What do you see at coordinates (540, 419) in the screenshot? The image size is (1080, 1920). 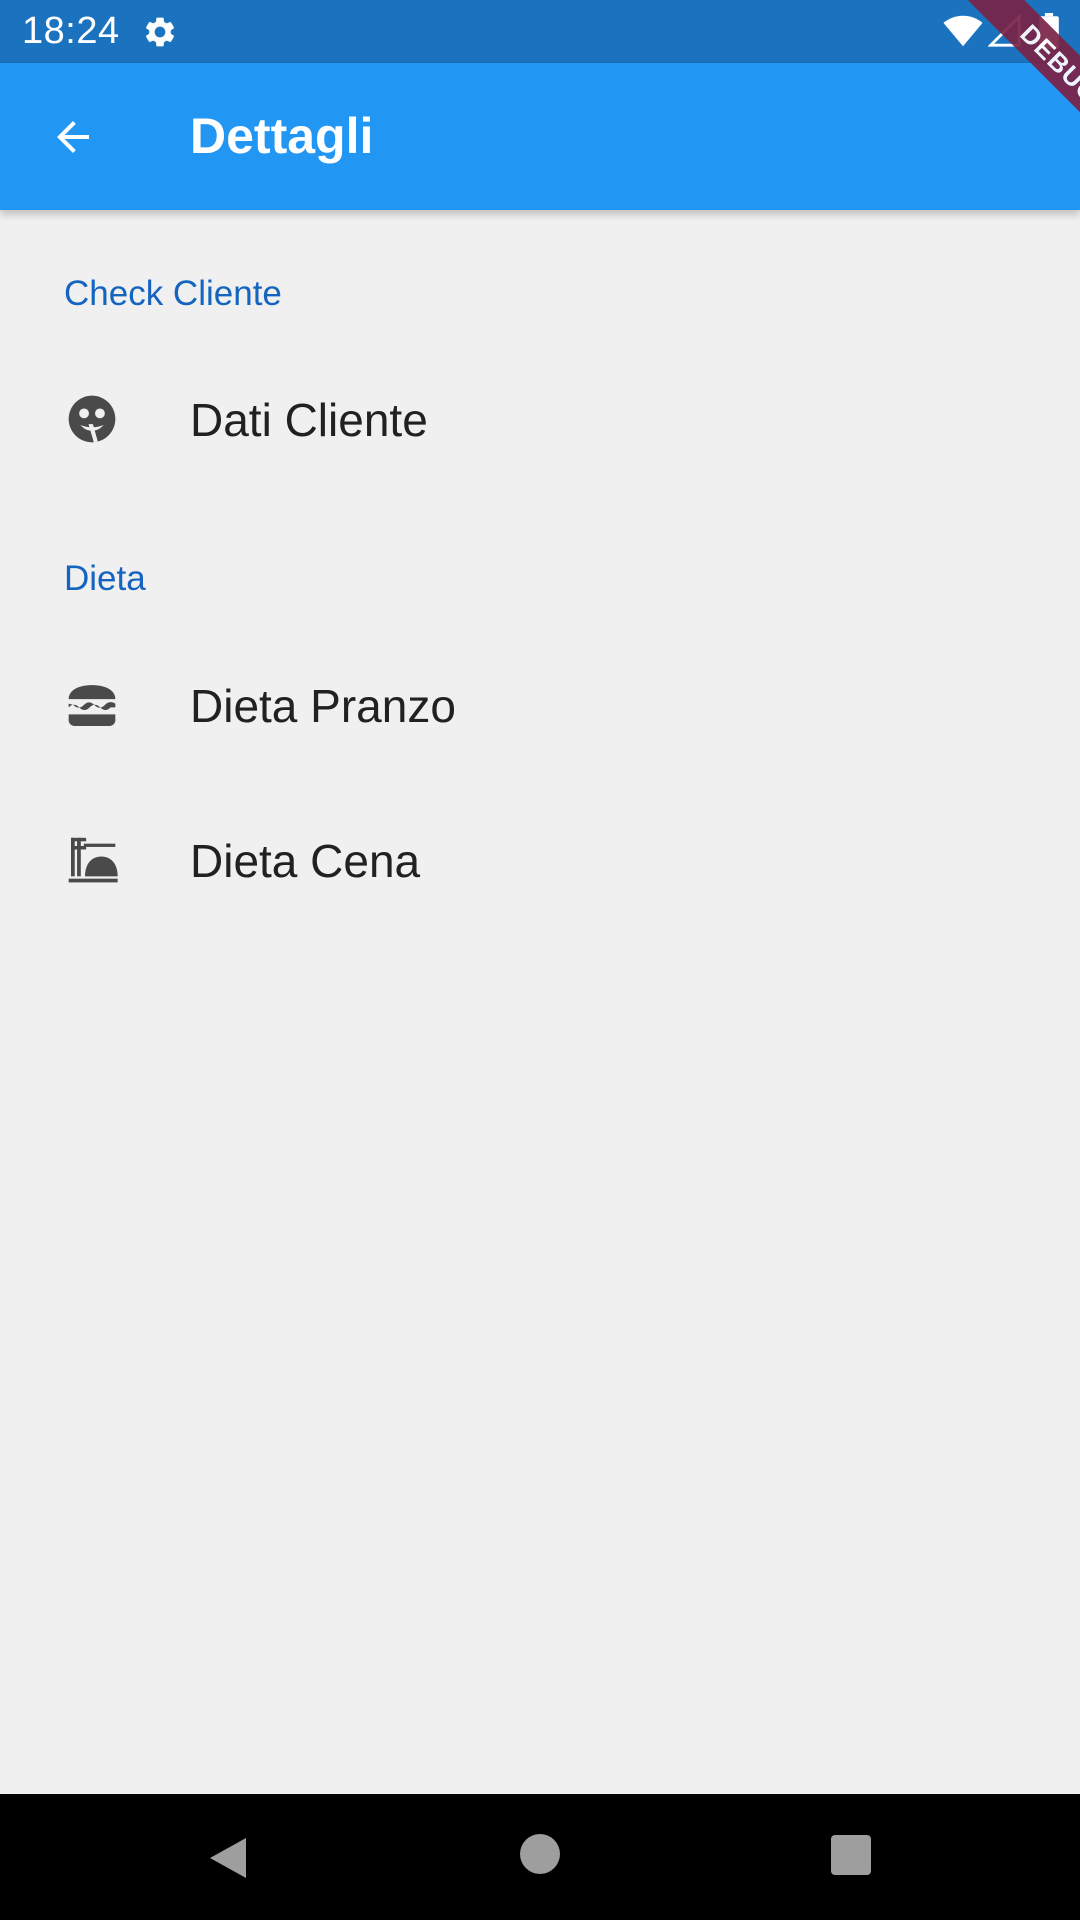 I see `list-item-dati-cliente: Dati Cliente` at bounding box center [540, 419].